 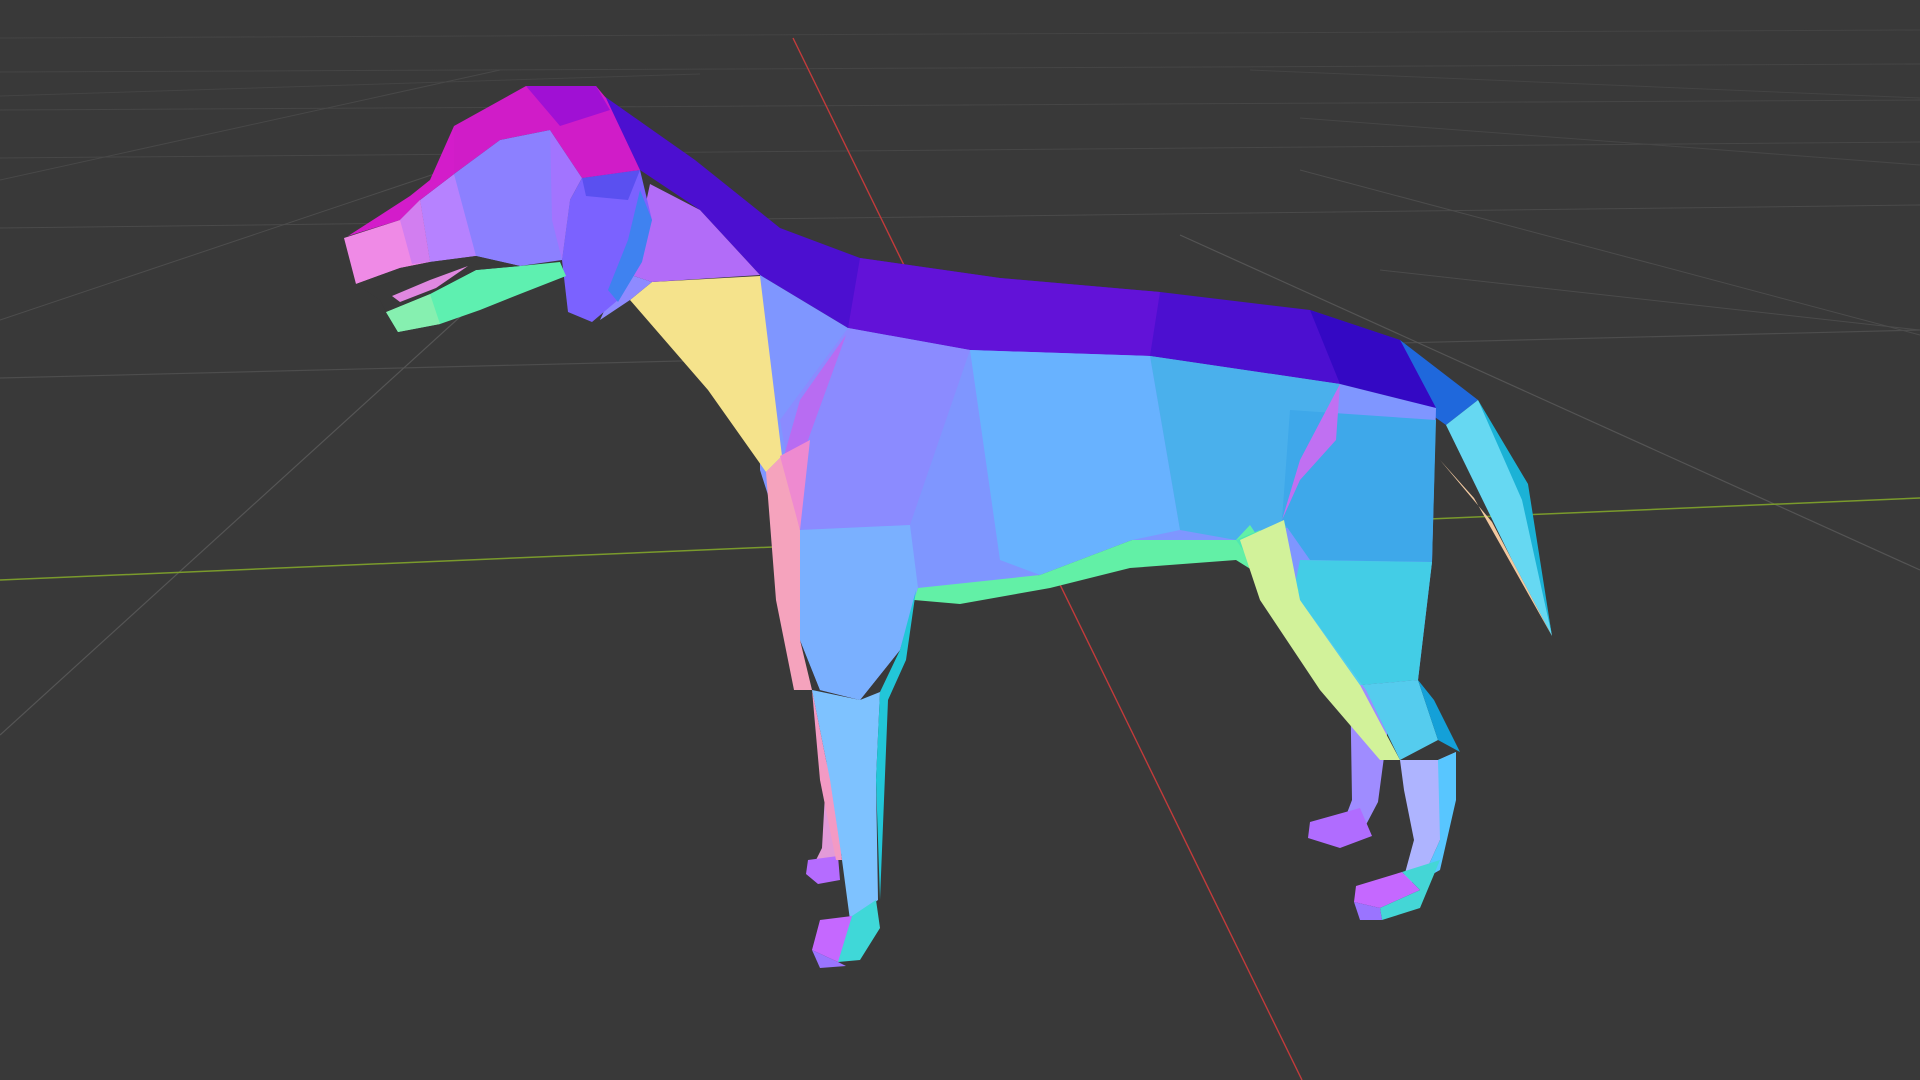 I want to click on dog-chest, so click(x=706, y=374).